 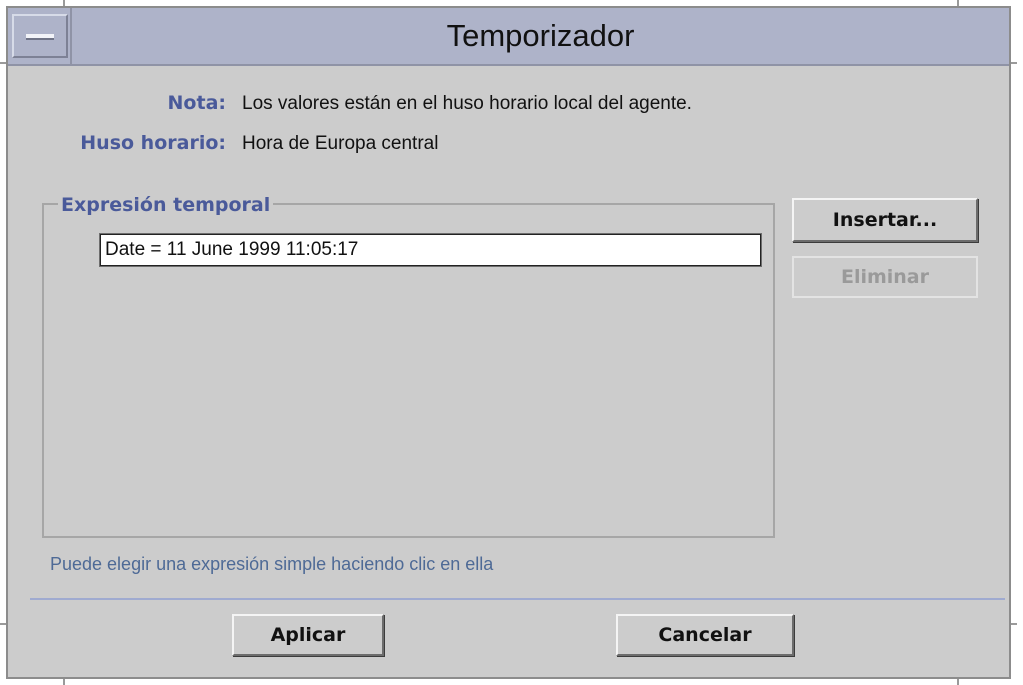 I want to click on expression-list: Date = 11 June 1999 11:05:17, so click(x=430, y=250).